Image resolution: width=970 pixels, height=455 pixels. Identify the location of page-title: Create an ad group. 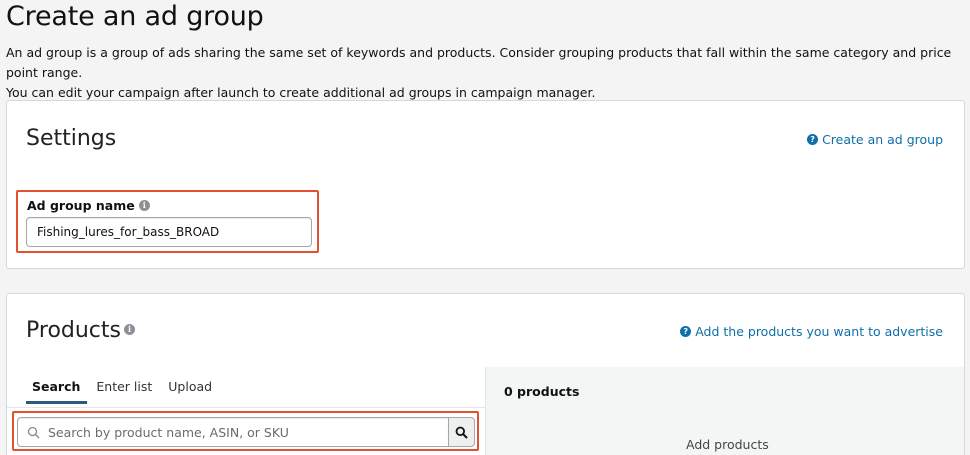
(135, 16).